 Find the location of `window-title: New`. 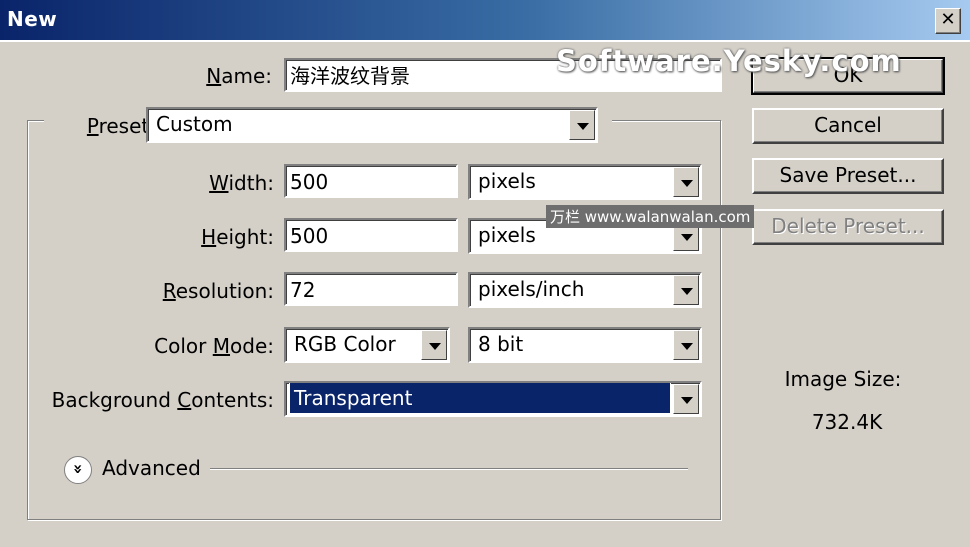

window-title: New is located at coordinates (32, 19).